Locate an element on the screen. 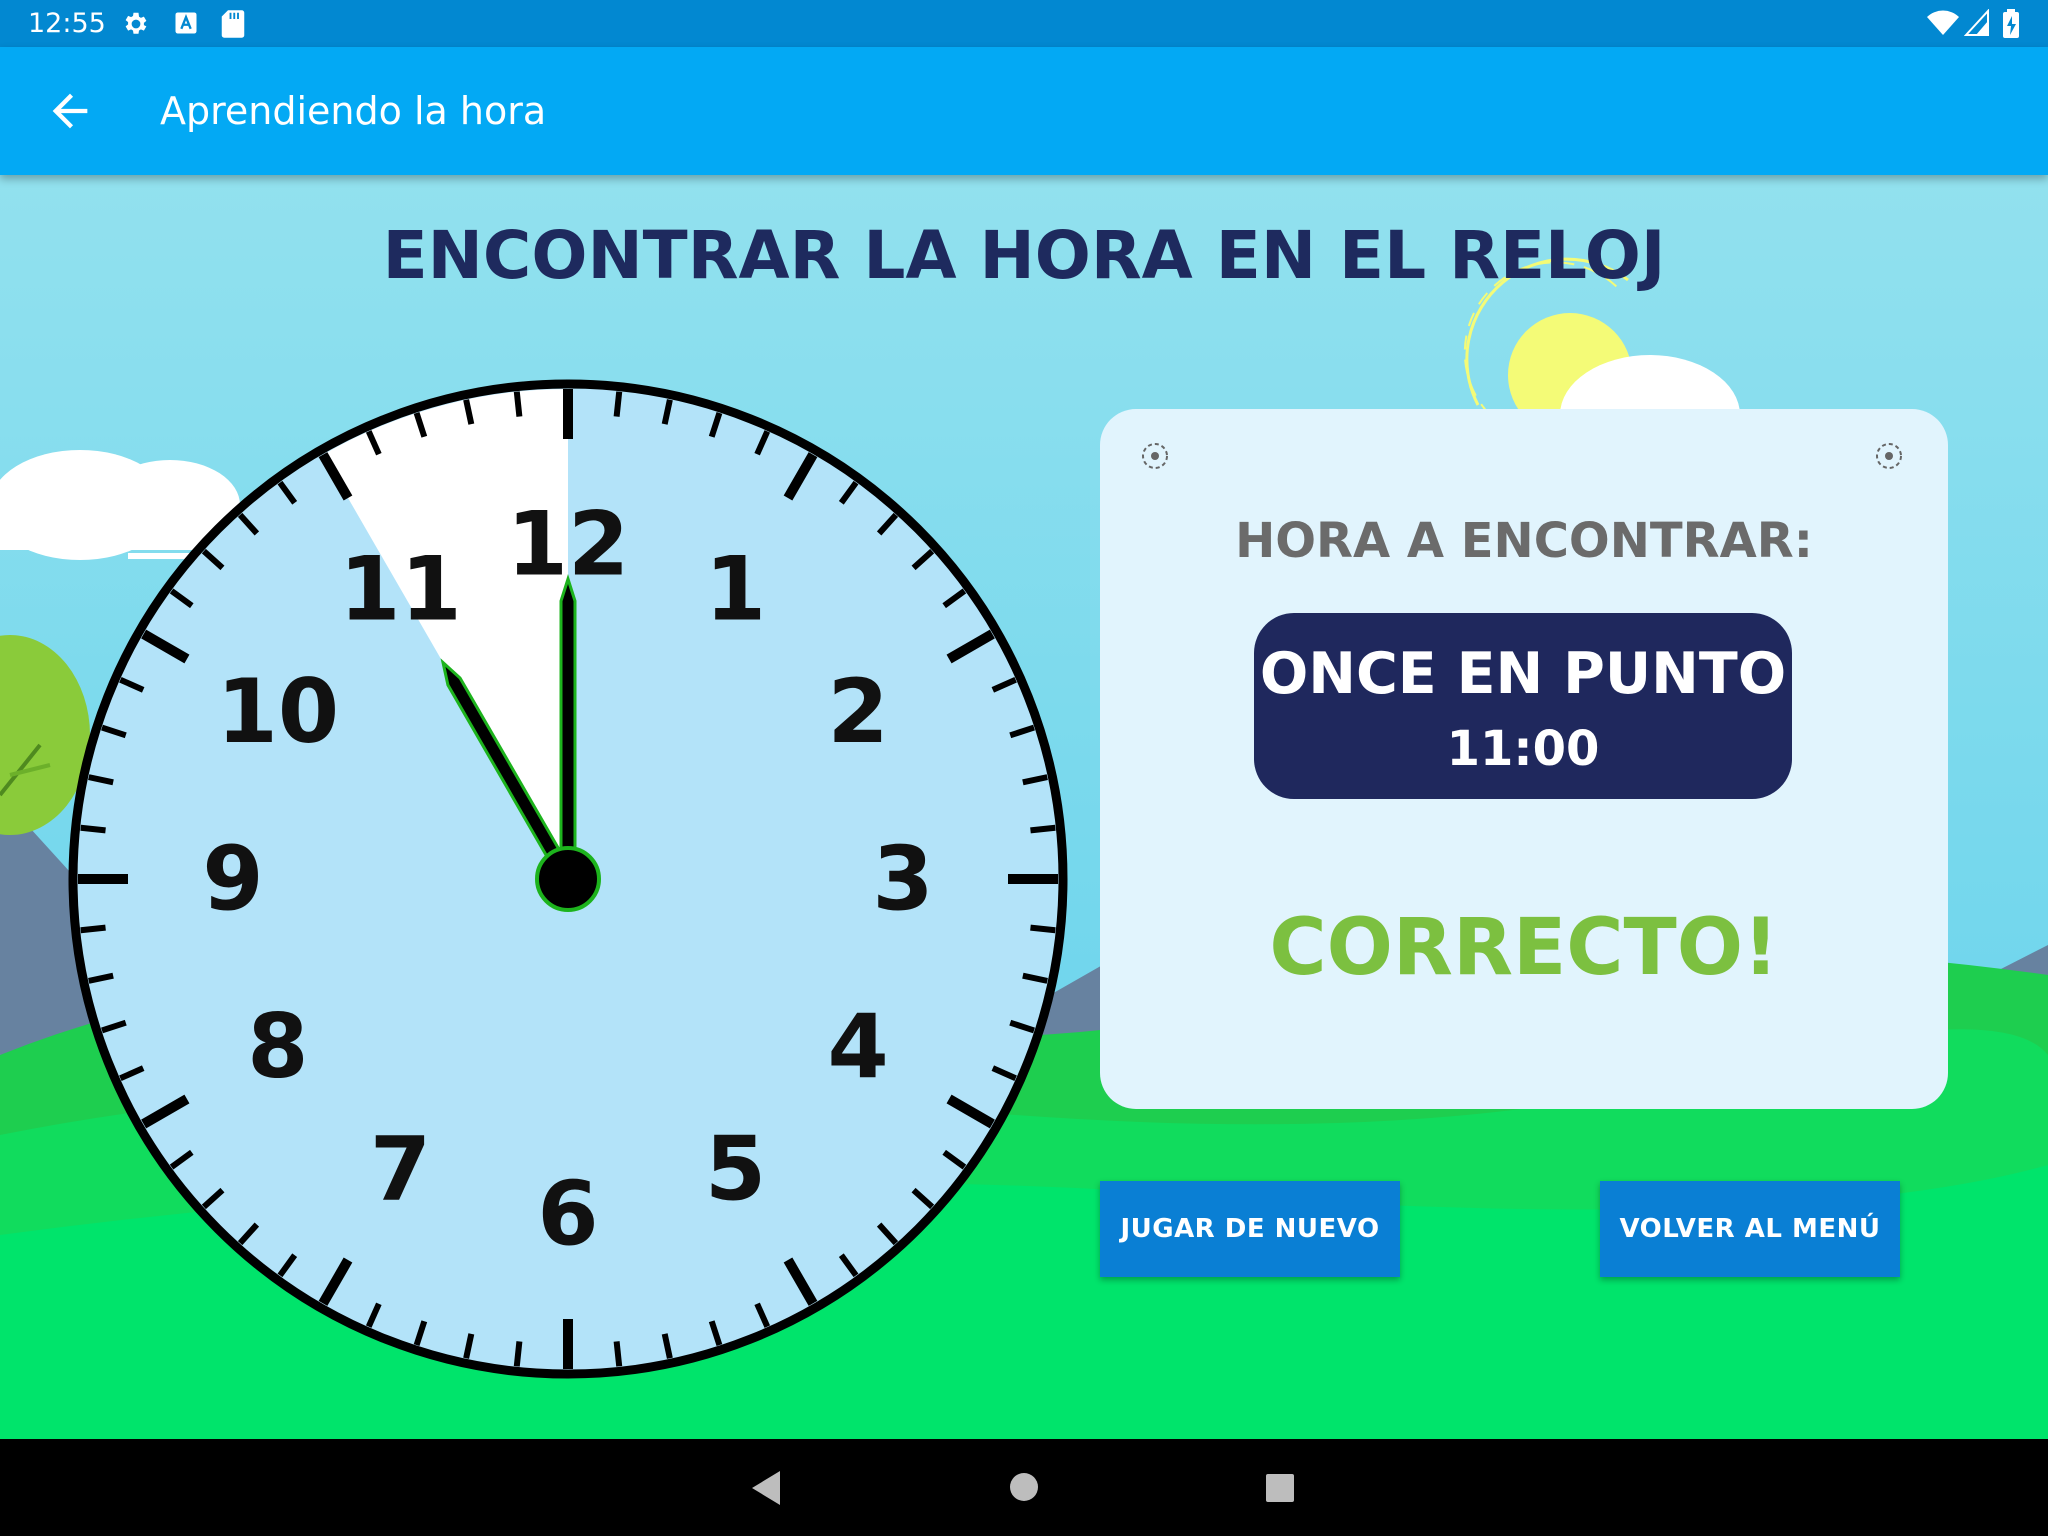 This screenshot has width=2048, height=1536. nav-home-icon is located at coordinates (1024, 1487).